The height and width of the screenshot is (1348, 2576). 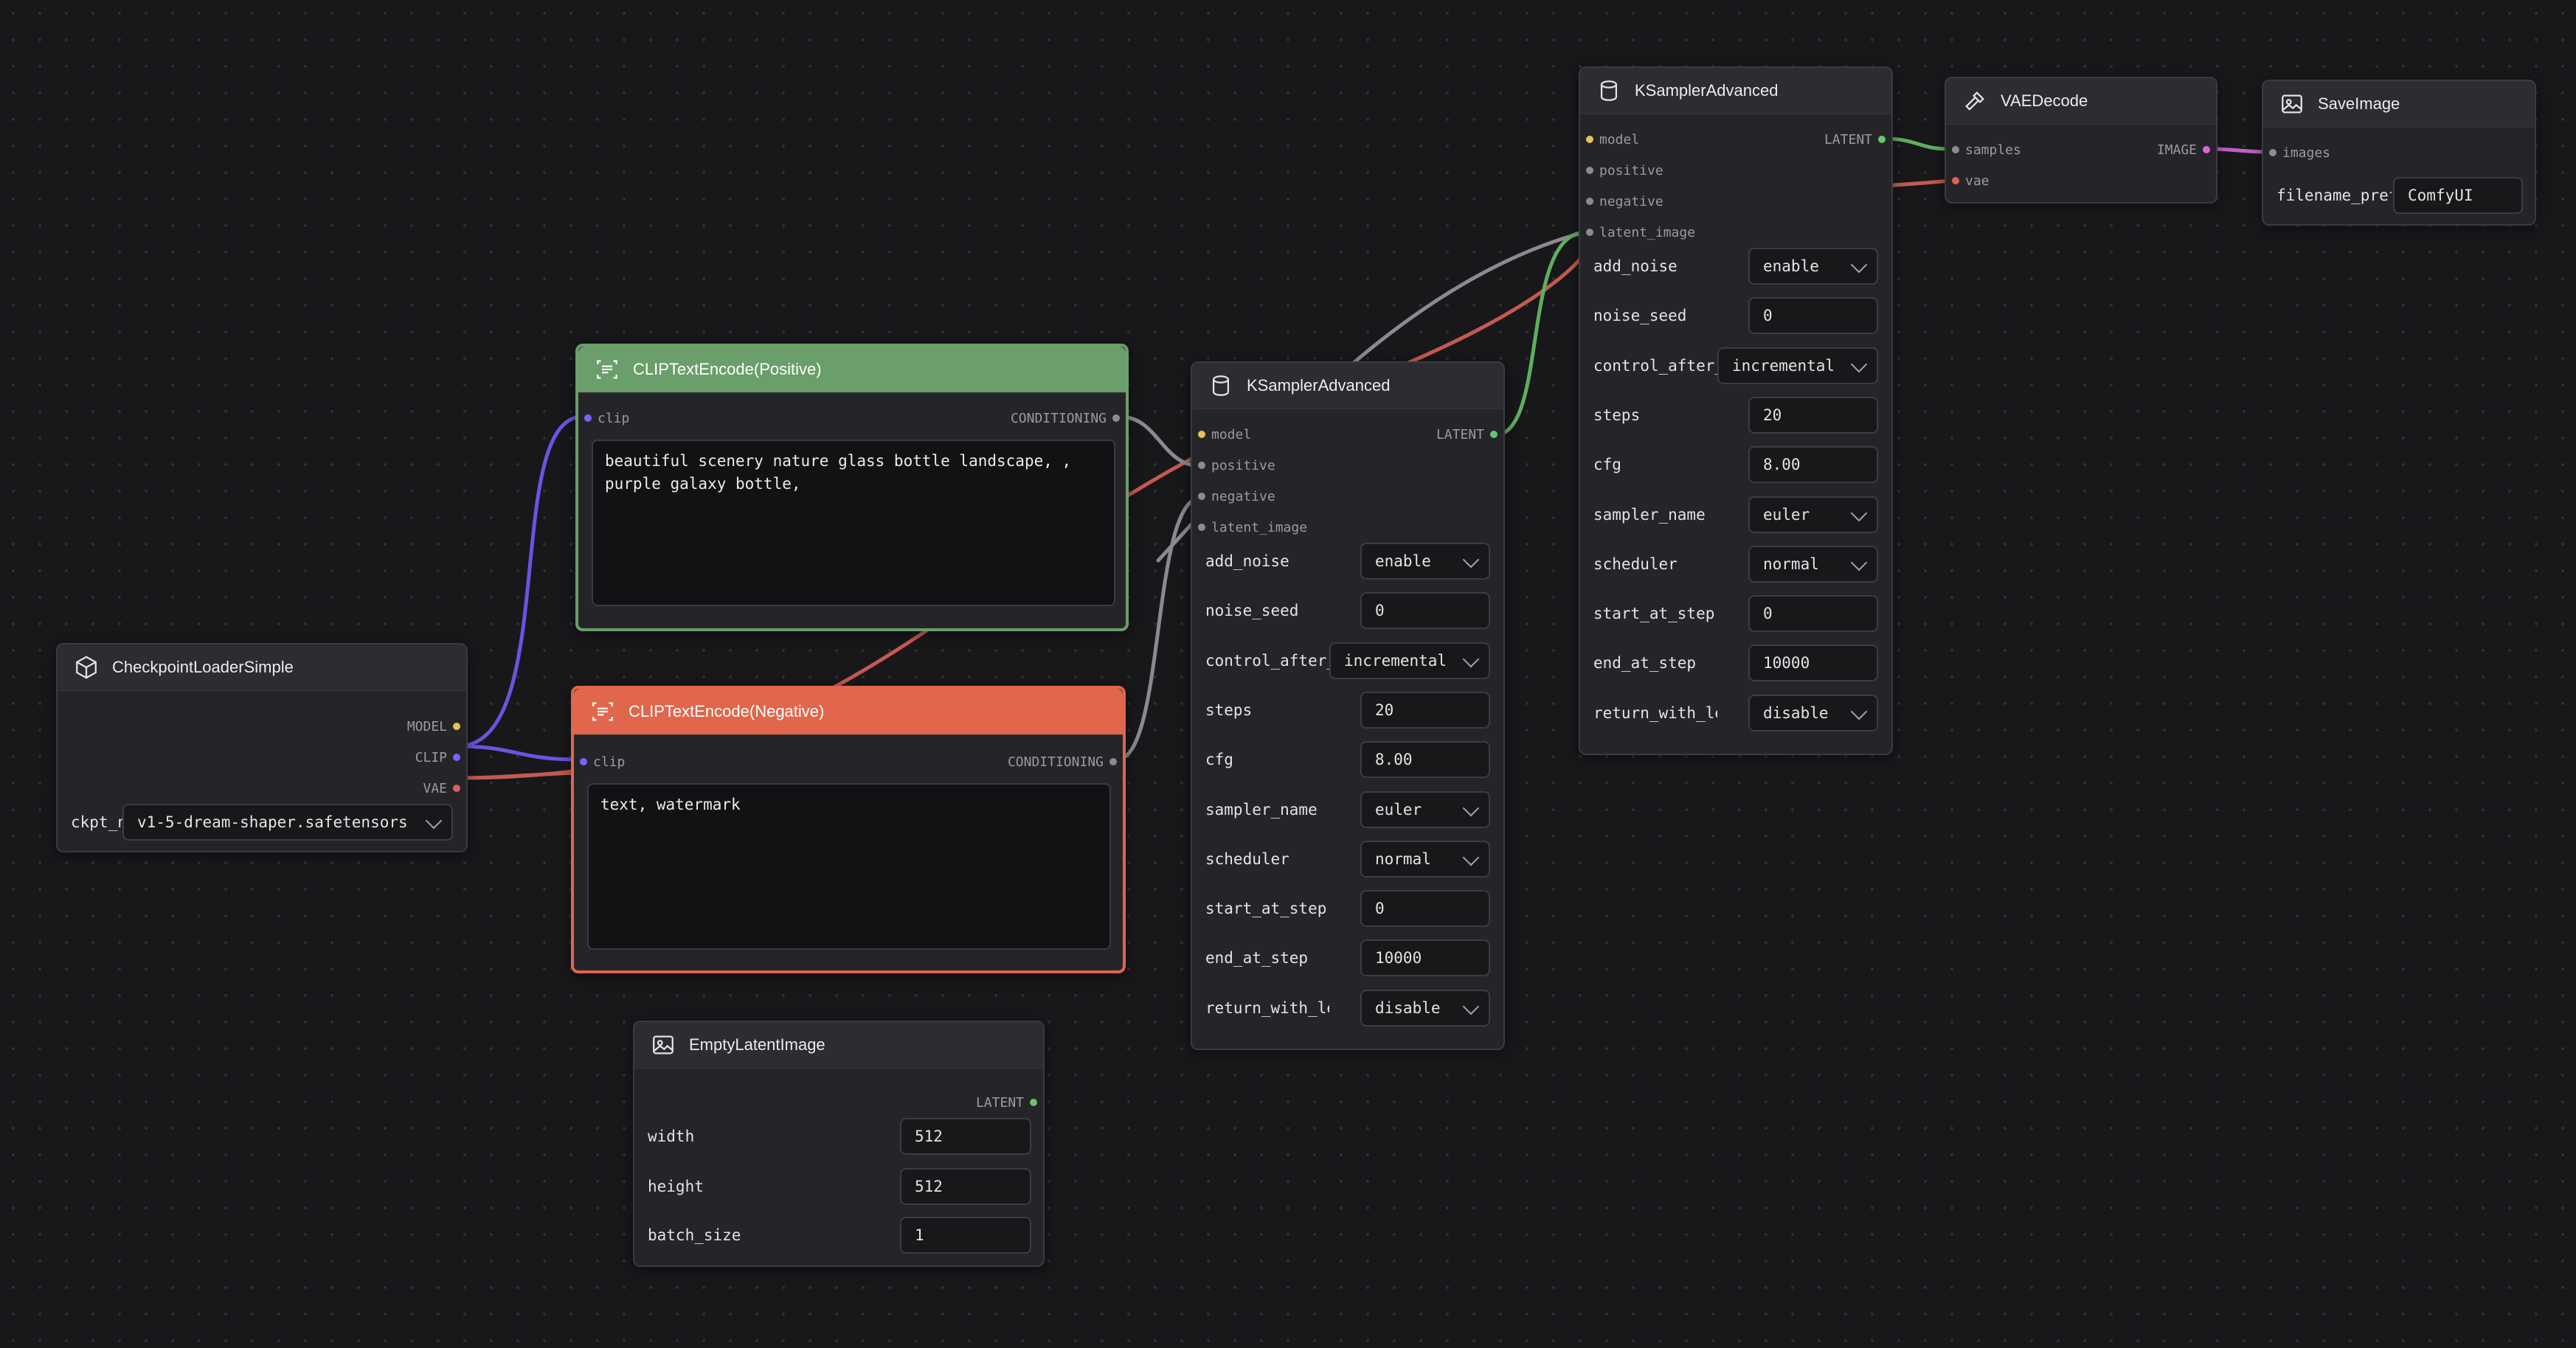 I want to click on output-image: IMAGE, so click(x=2187, y=150).